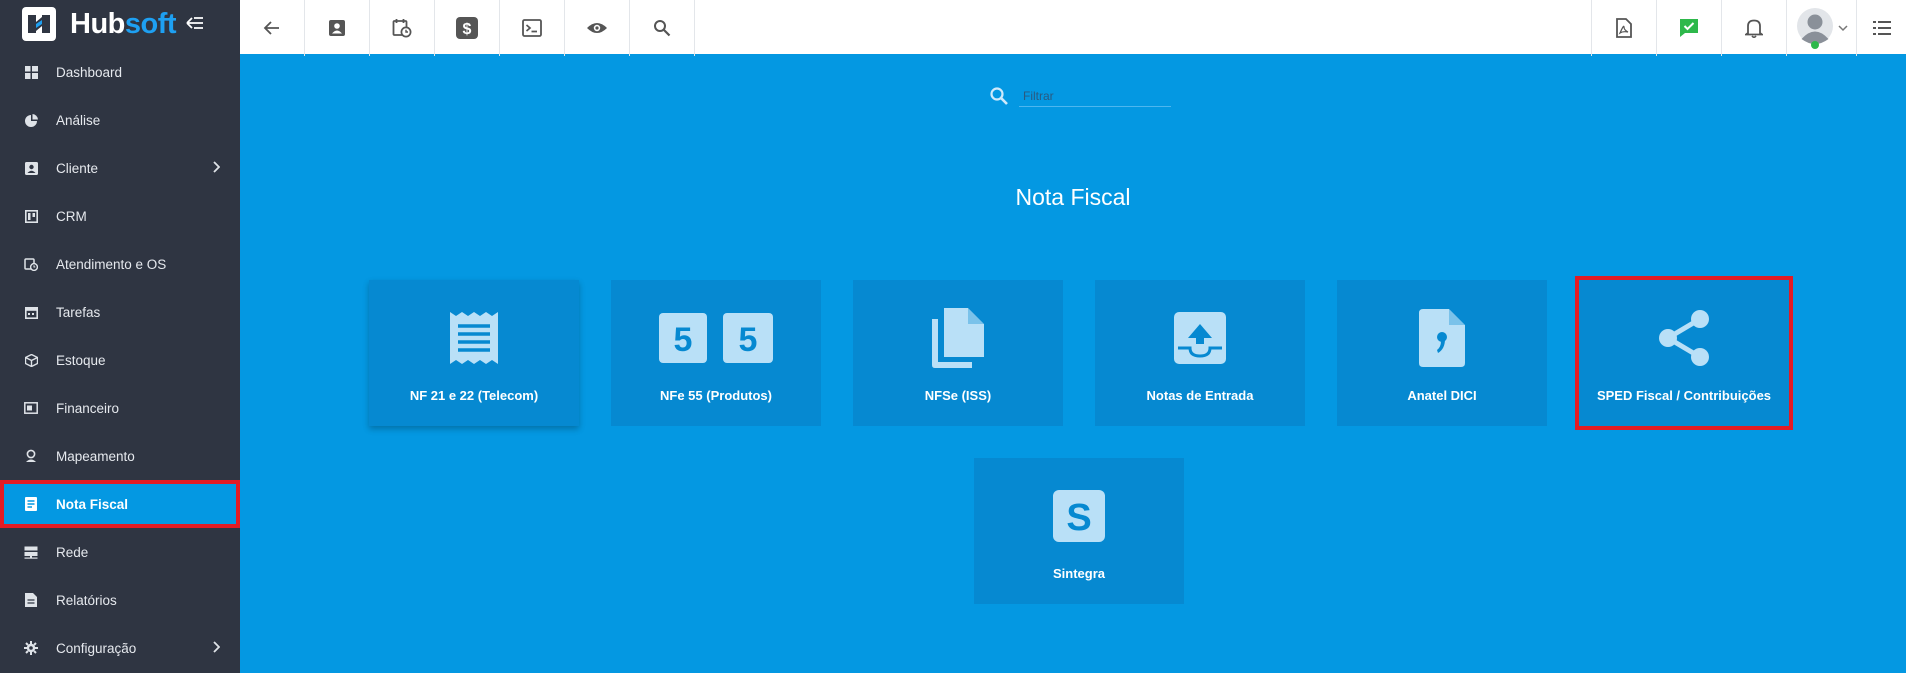 The width and height of the screenshot is (1906, 673). I want to click on eye-icon, so click(597, 28).